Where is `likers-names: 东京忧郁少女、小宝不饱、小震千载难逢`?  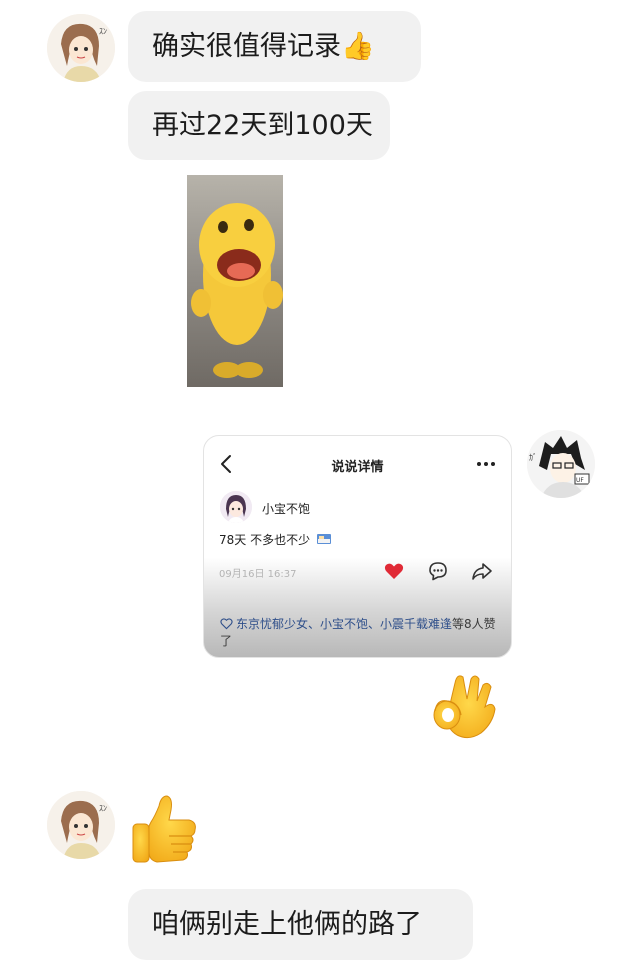
likers-names: 东京忧郁少女、小宝不饱、小震千载难逢 is located at coordinates (344, 624).